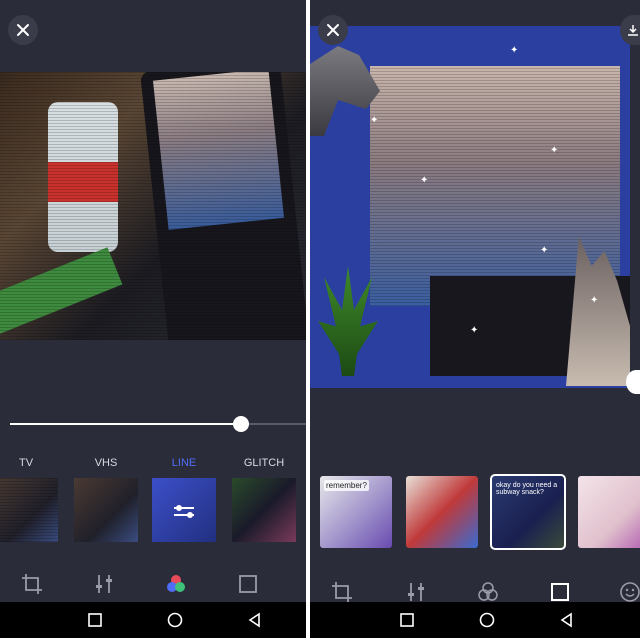 The image size is (640, 638). I want to click on filter-label-active: LINE, so click(184, 463).